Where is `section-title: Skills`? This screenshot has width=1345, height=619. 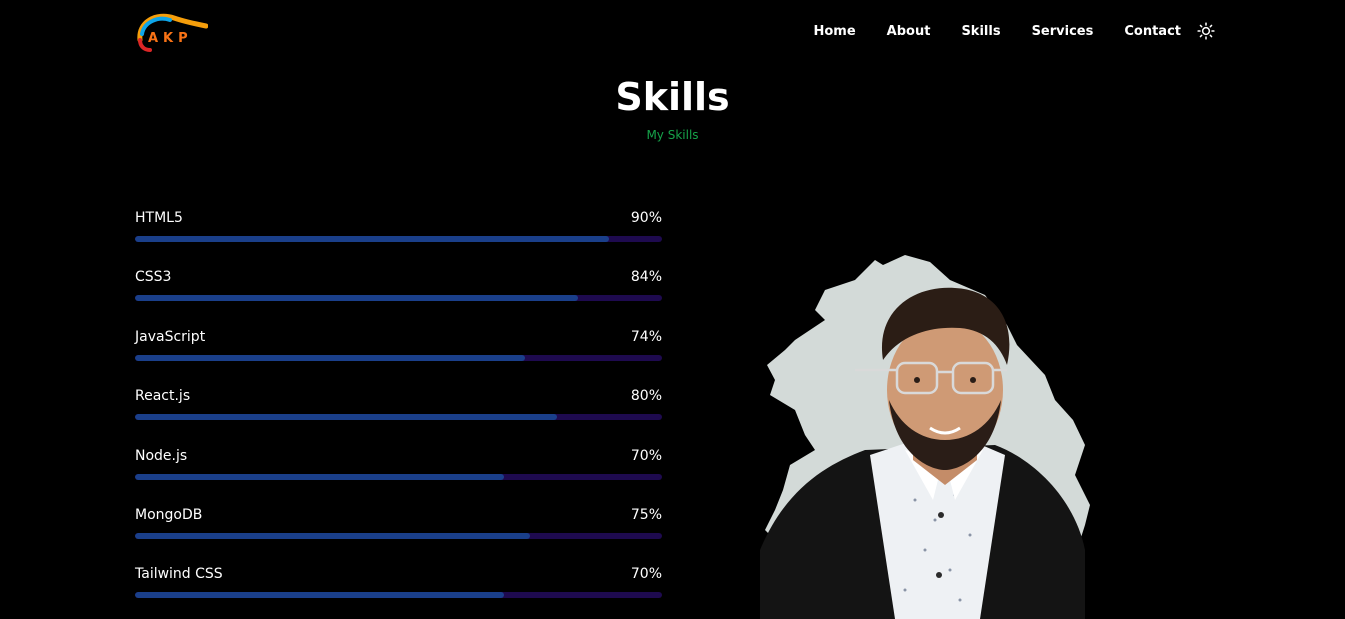 section-title: Skills is located at coordinates (672, 97).